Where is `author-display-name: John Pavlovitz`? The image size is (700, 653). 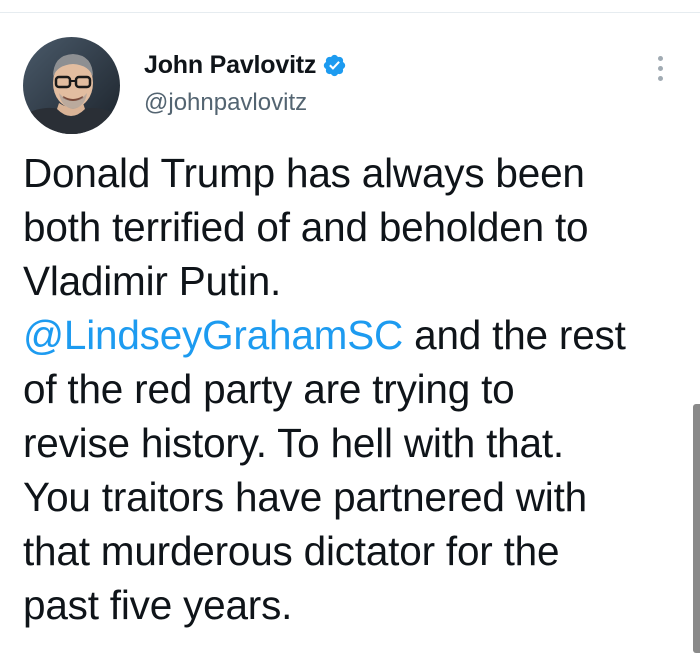 author-display-name: John Pavlovitz is located at coordinates (230, 65).